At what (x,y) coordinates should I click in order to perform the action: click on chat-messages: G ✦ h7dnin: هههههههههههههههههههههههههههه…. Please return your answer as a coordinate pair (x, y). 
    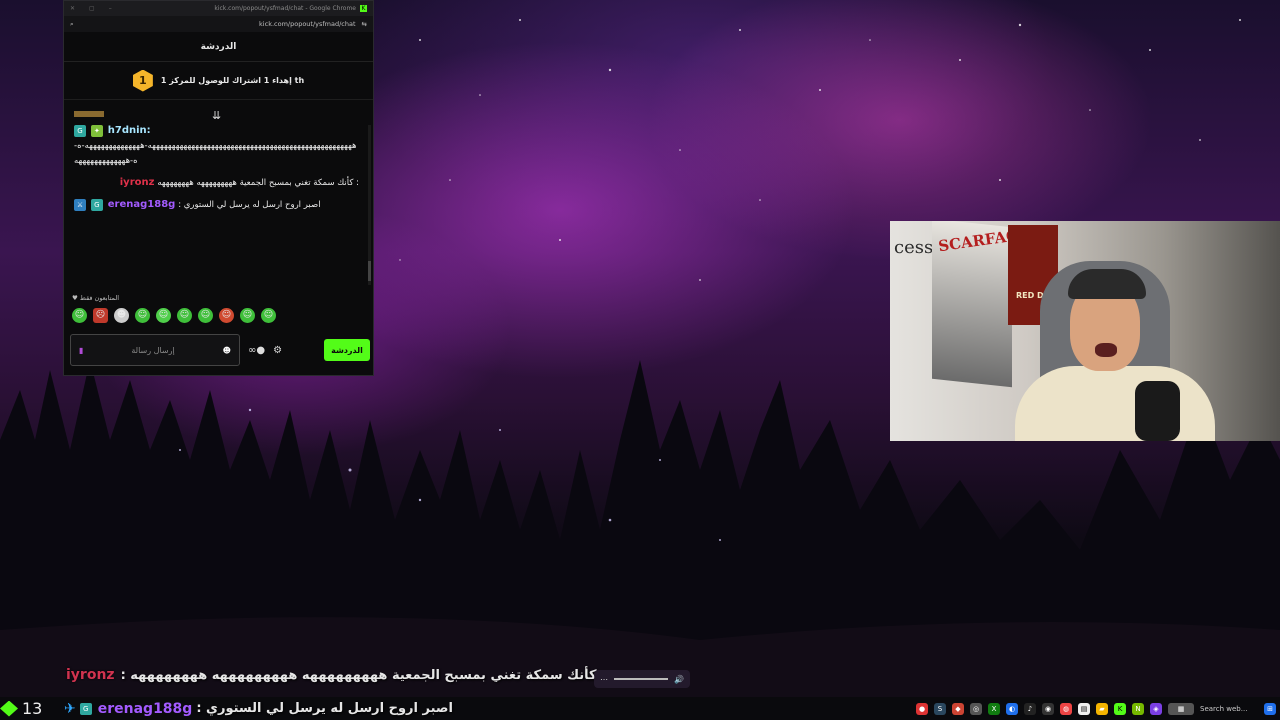
    Looking at the image, I should click on (216, 198).